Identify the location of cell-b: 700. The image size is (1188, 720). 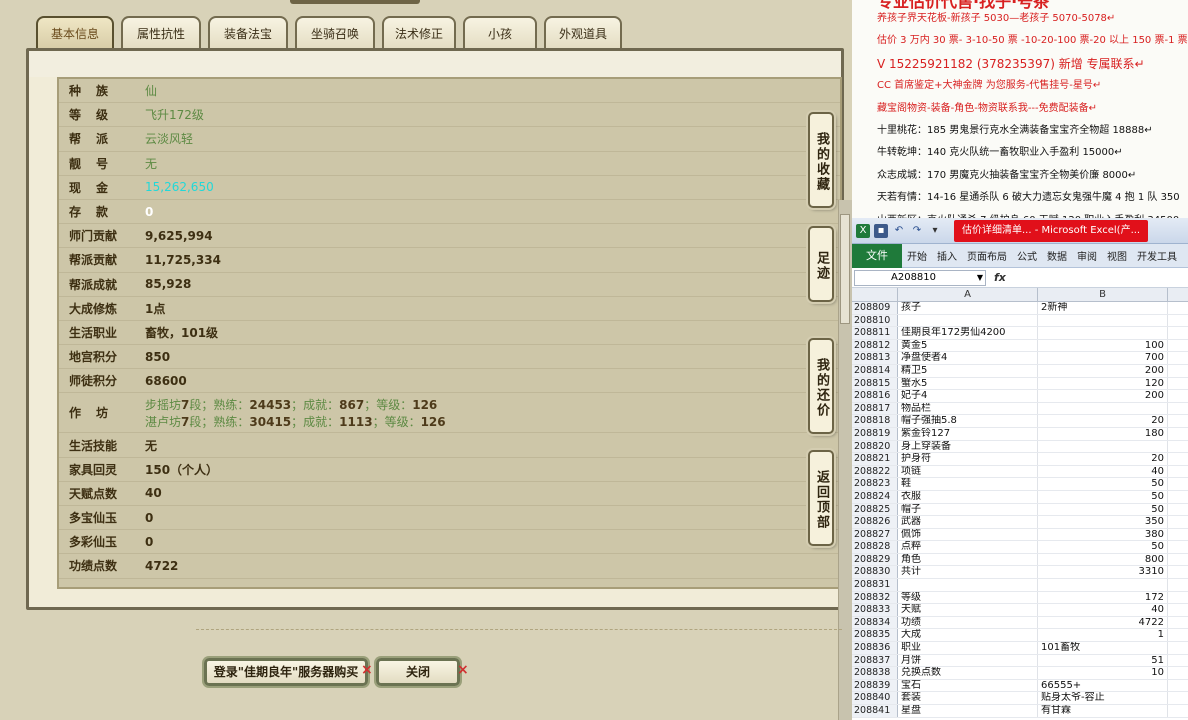
(1103, 358).